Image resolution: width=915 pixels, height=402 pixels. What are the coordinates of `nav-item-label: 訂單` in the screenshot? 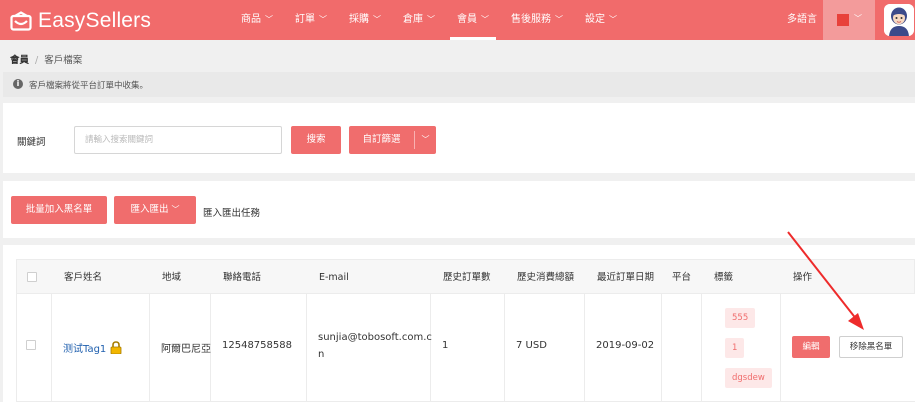 It's located at (305, 19).